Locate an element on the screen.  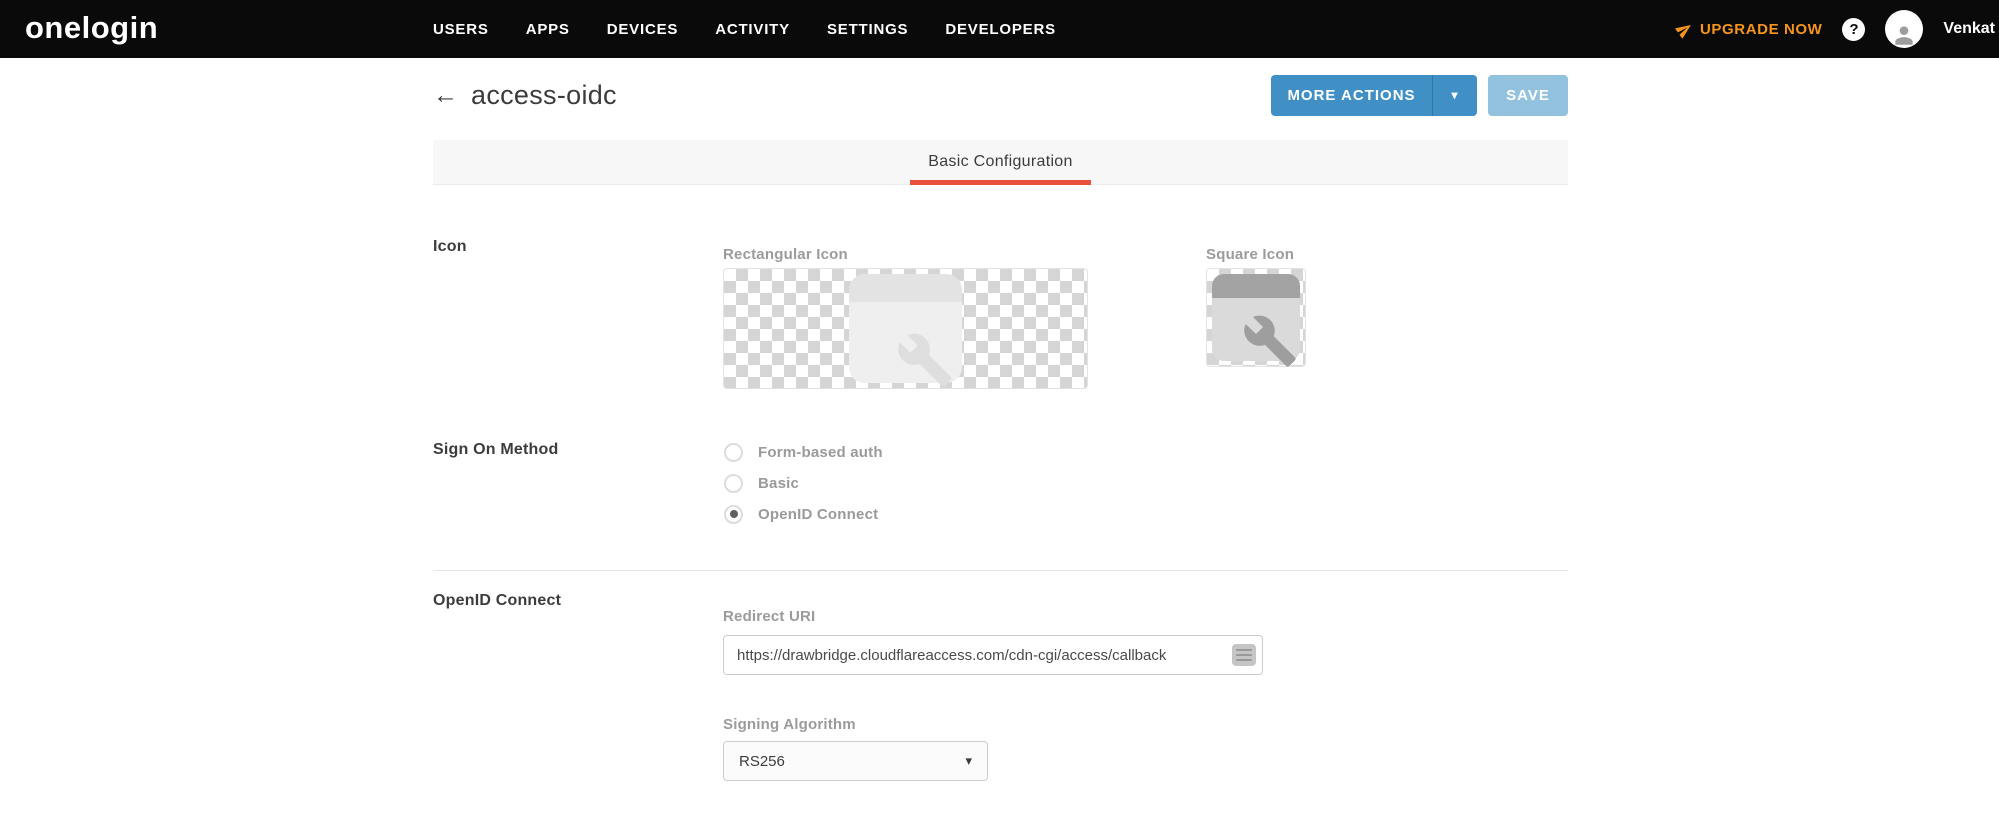
radio-label: OpenID Connect is located at coordinates (818, 514).